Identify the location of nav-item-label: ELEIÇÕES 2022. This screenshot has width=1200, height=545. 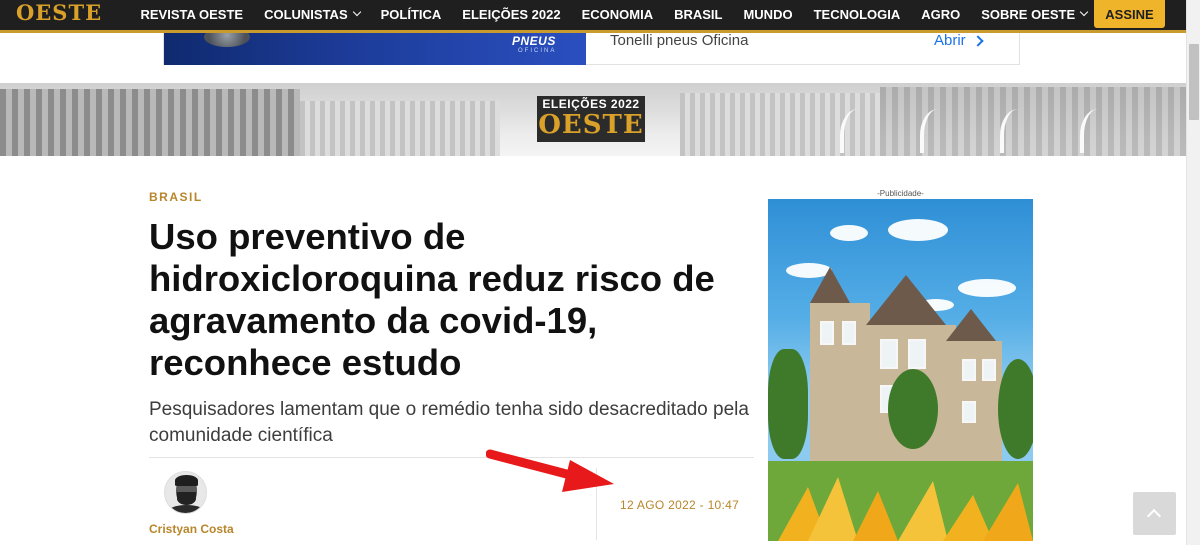
(511, 14).